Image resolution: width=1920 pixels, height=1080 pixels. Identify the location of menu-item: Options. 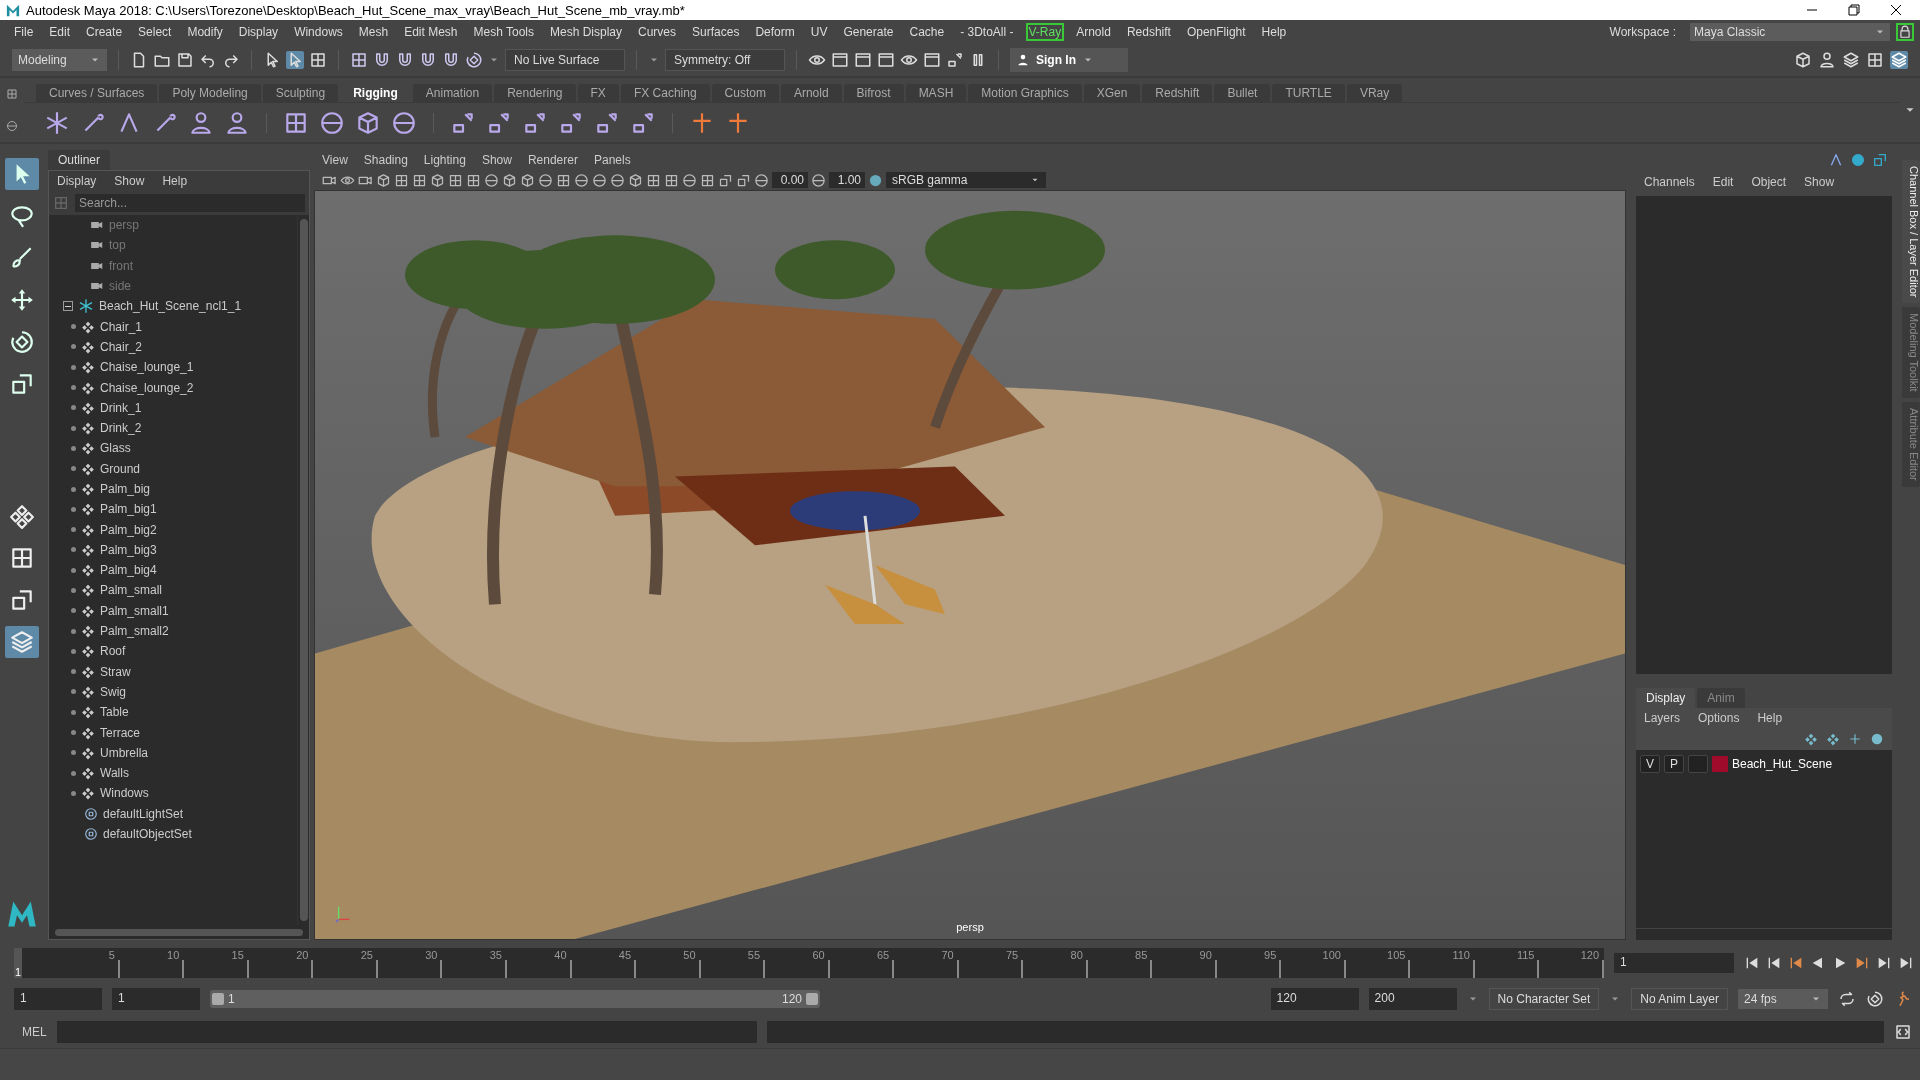
(1719, 718).